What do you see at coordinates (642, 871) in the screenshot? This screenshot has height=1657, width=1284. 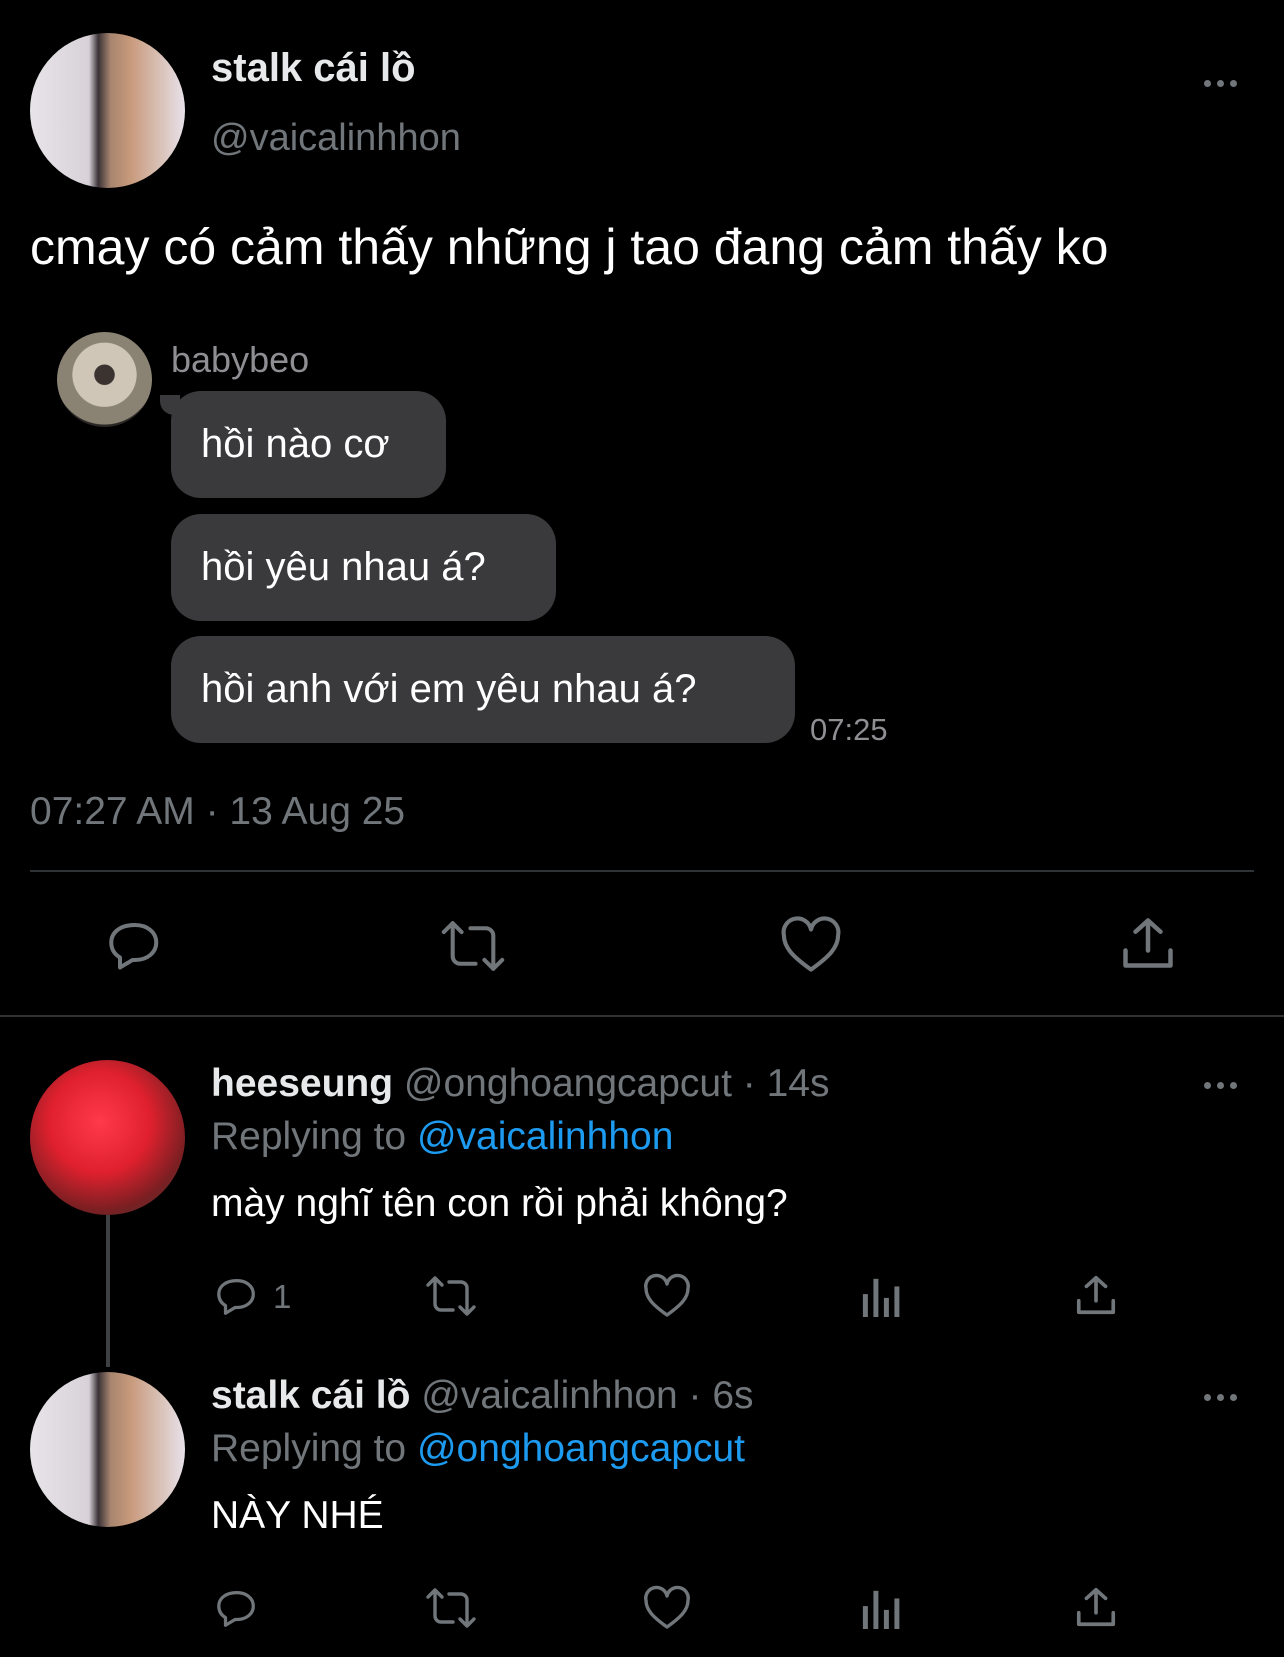 I see `divider` at bounding box center [642, 871].